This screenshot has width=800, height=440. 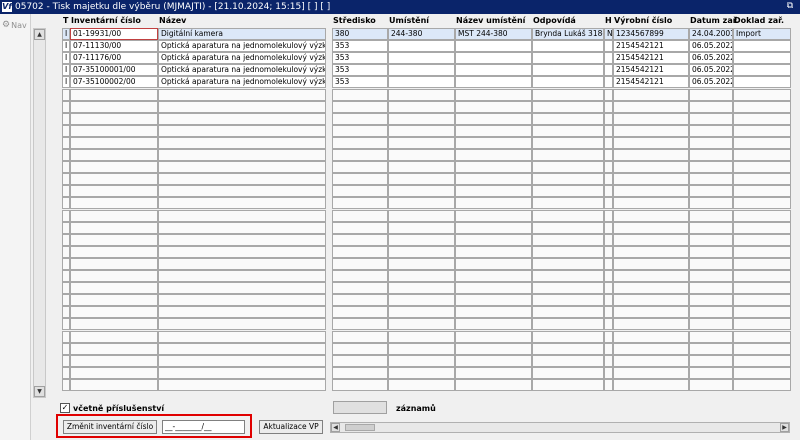 What do you see at coordinates (114, 34) in the screenshot?
I see `cell-inv: 01-19931/00` at bounding box center [114, 34].